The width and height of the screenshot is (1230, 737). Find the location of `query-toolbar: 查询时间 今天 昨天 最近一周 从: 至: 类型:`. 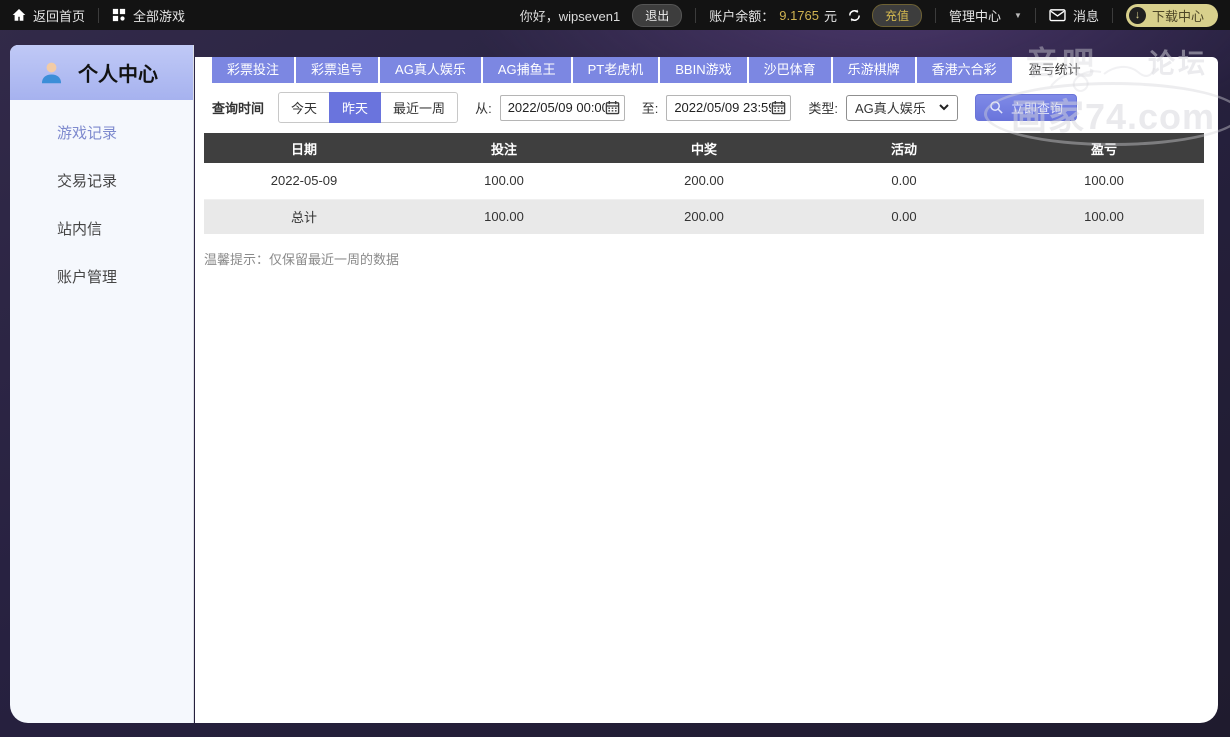

query-toolbar: 查询时间 今天 昨天 最近一周 从: 至: 类型: is located at coordinates (715, 107).